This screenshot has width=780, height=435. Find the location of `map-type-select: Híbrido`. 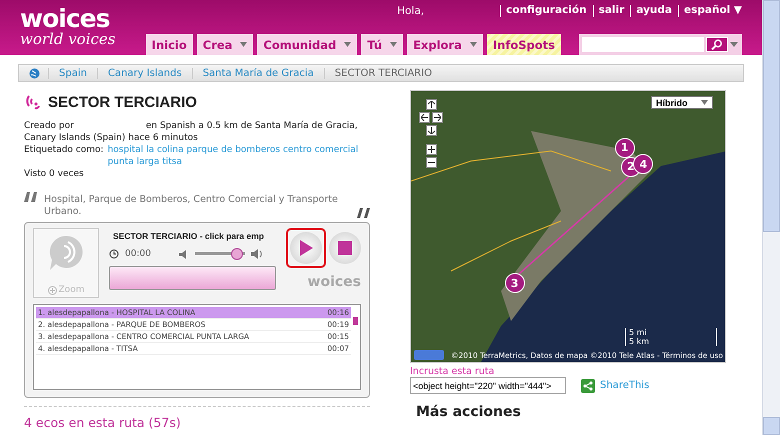

map-type-select: Híbrido is located at coordinates (682, 102).